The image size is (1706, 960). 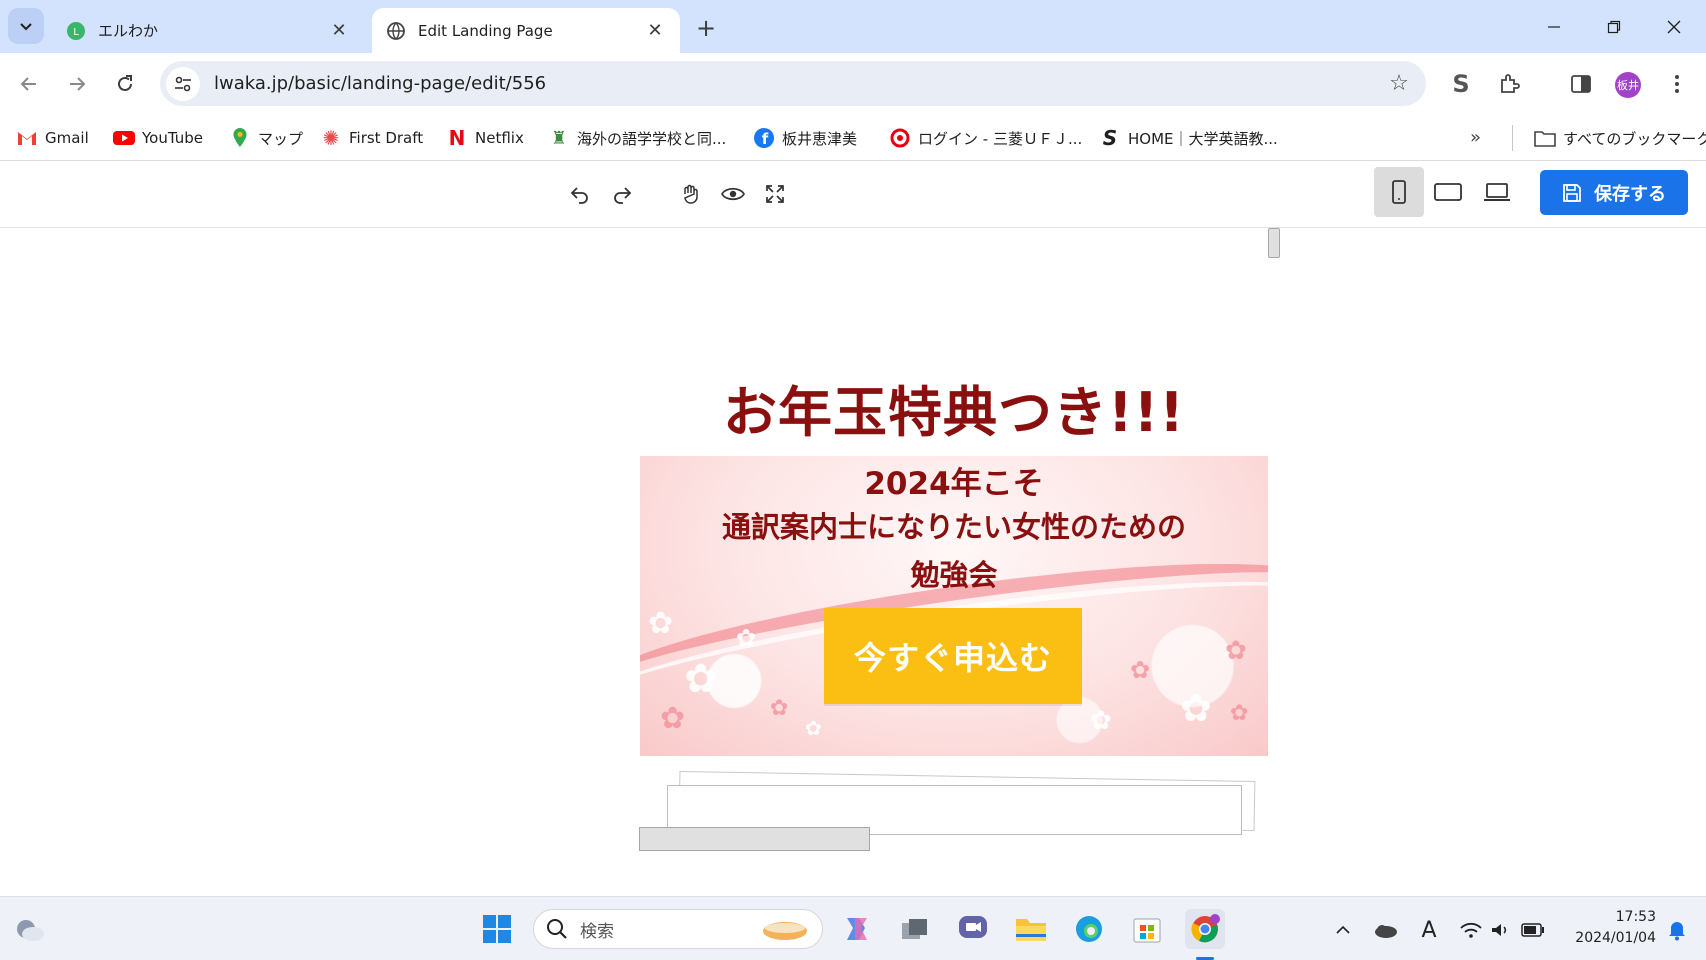 I want to click on restore-button, so click(x=1614, y=26).